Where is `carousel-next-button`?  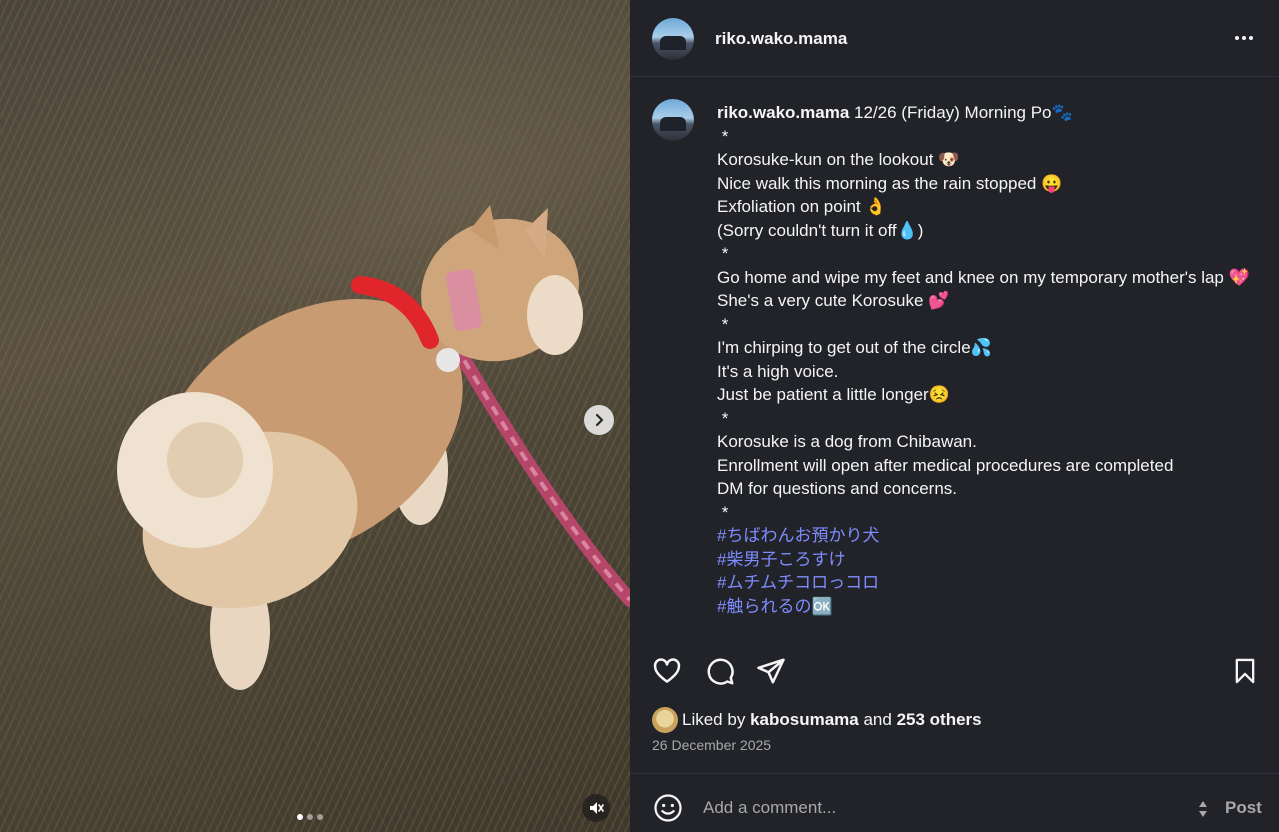 carousel-next-button is located at coordinates (599, 420).